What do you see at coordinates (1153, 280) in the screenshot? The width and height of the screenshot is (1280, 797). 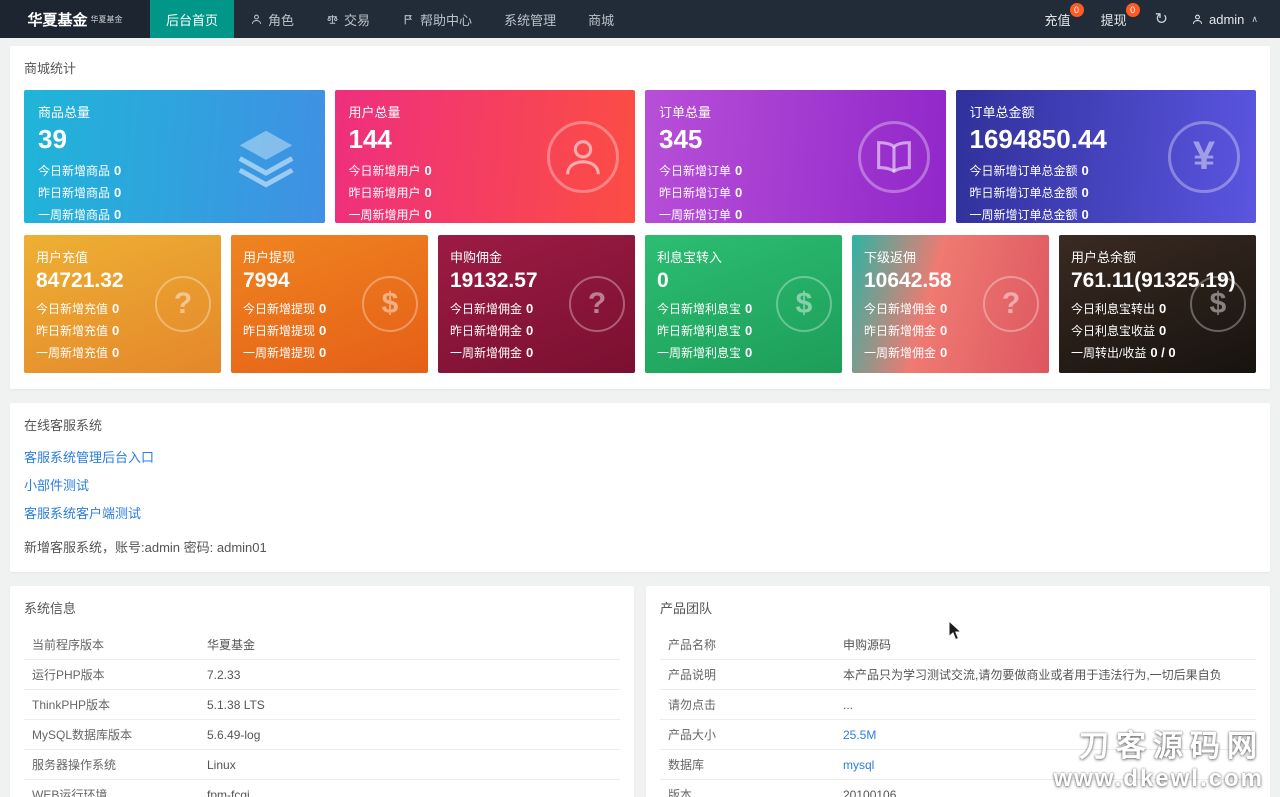 I see `stat-card-value: 761.11(91325.19)` at bounding box center [1153, 280].